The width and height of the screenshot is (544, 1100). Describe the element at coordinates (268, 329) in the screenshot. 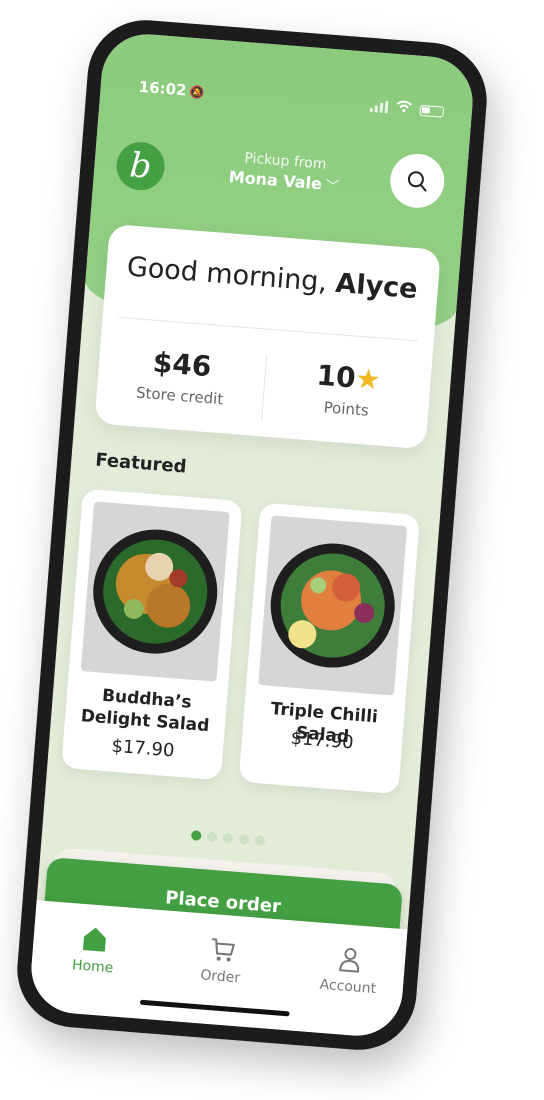

I see `divider` at that location.